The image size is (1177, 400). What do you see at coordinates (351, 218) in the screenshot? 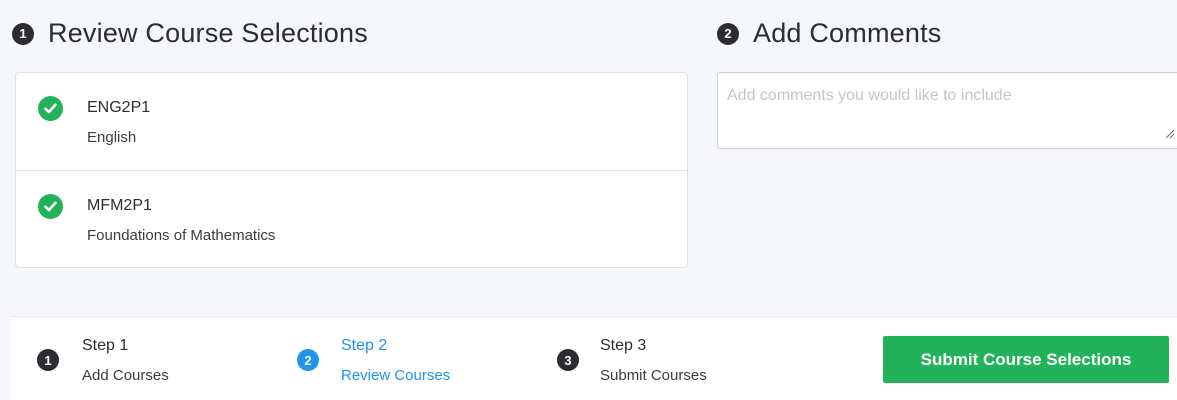
I see `course-item-mfm2p1: MFM2P1 Foundations of Mathematics` at bounding box center [351, 218].